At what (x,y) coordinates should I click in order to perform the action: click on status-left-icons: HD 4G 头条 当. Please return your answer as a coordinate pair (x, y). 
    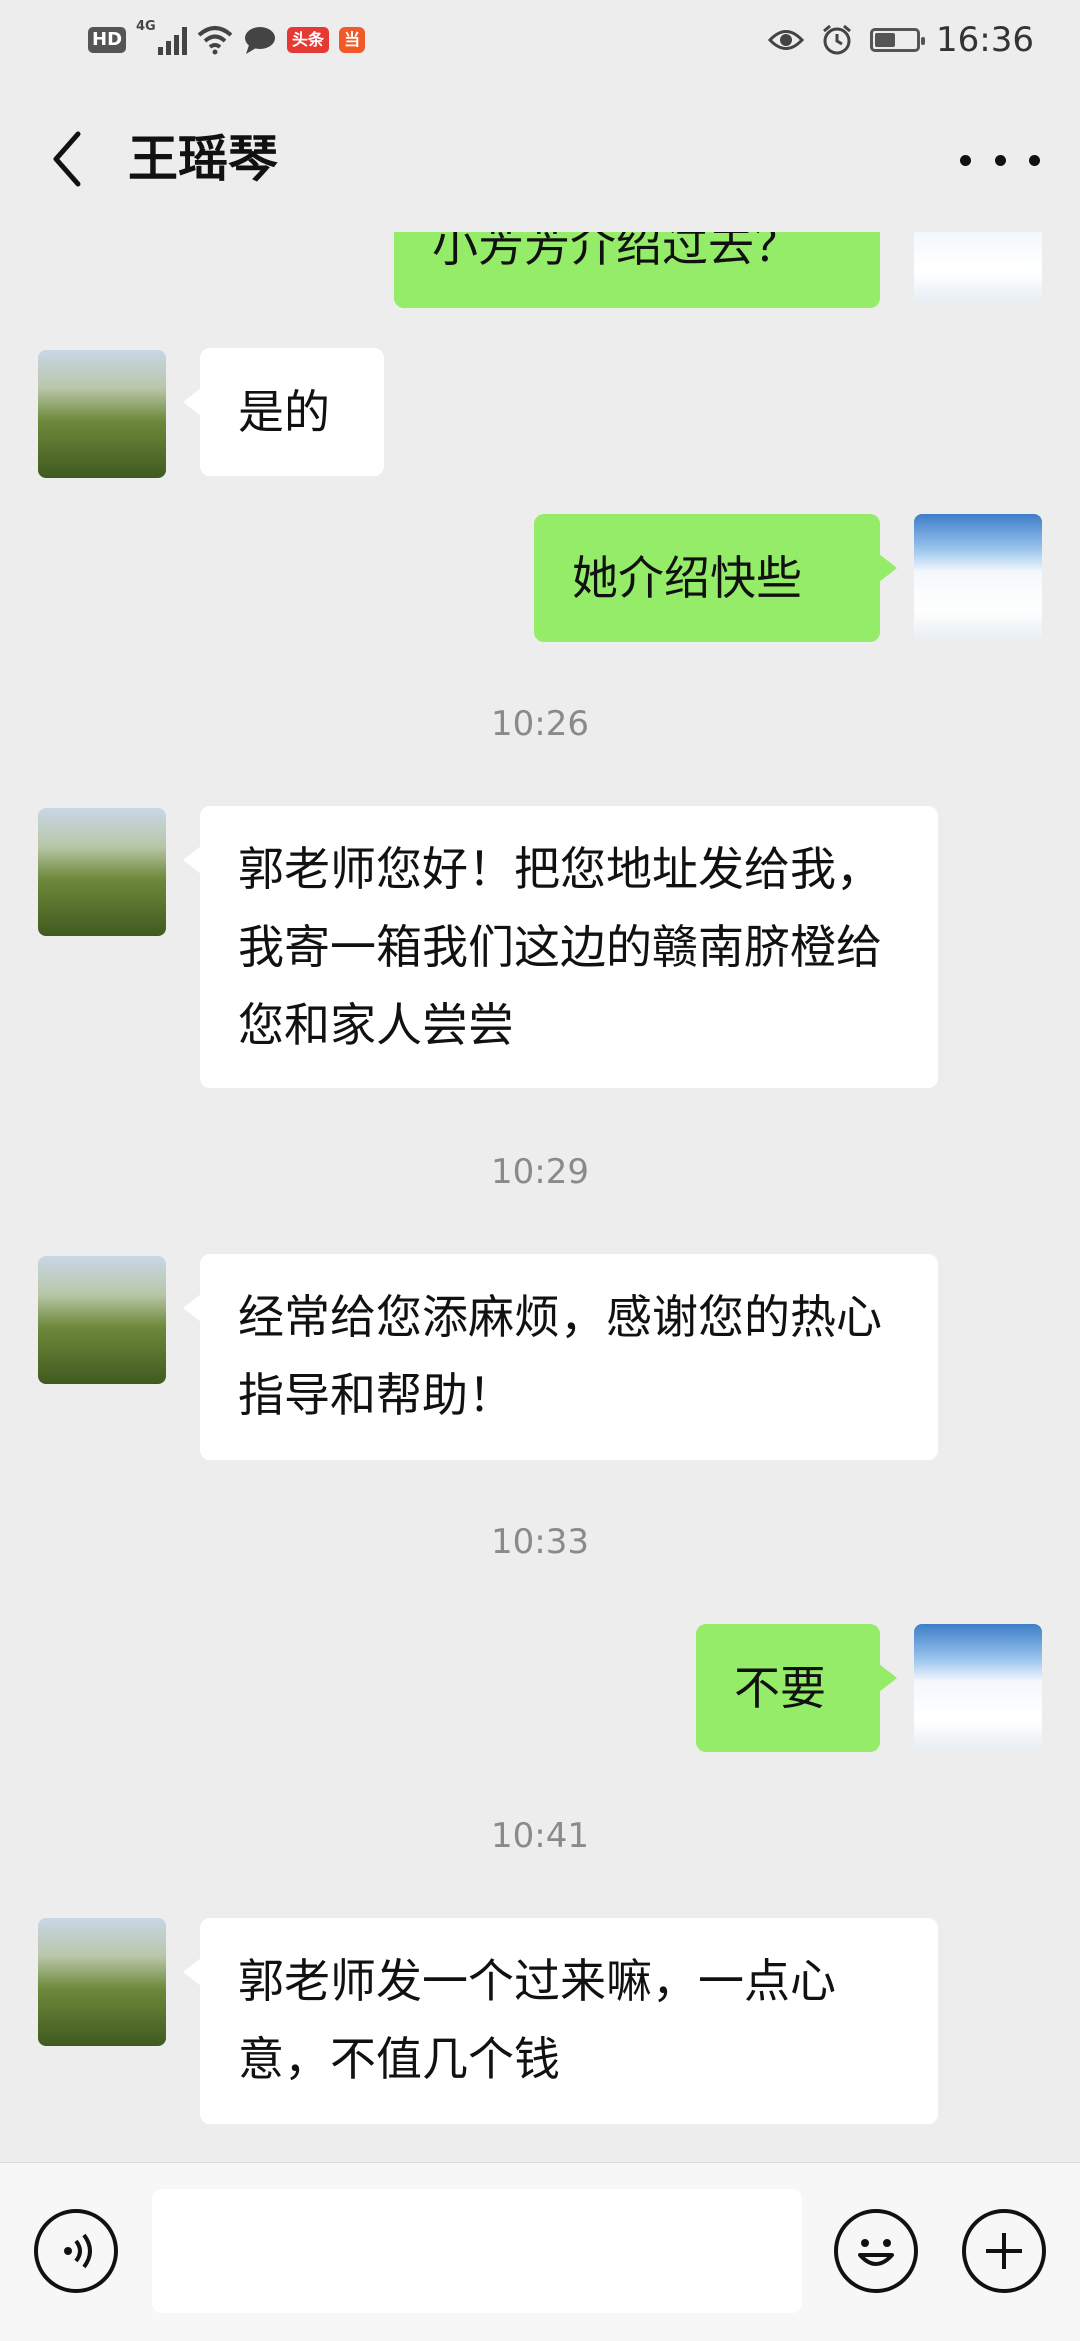
    Looking at the image, I should click on (227, 38).